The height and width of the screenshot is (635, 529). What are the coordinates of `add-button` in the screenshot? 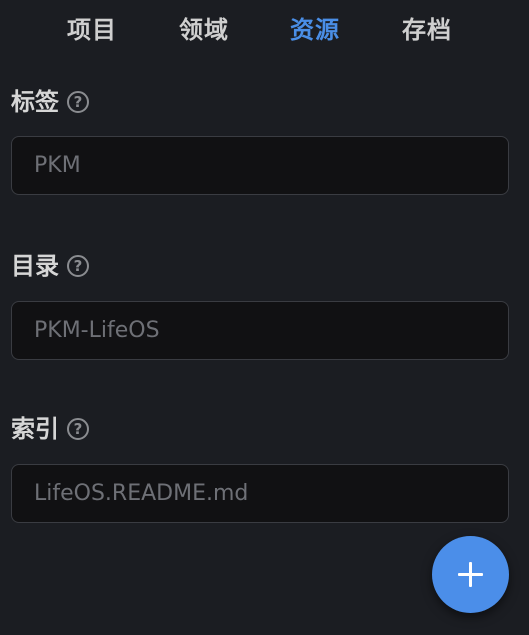 It's located at (470, 574).